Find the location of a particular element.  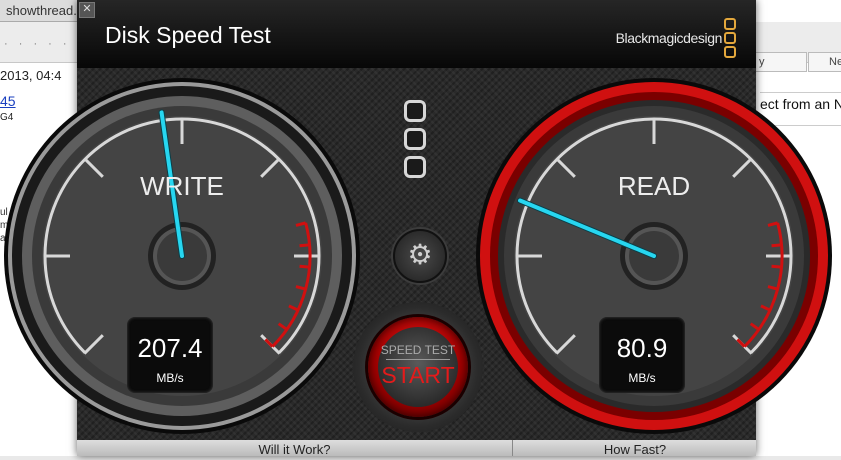

write-gauge-label: WRITE is located at coordinates (182, 186).